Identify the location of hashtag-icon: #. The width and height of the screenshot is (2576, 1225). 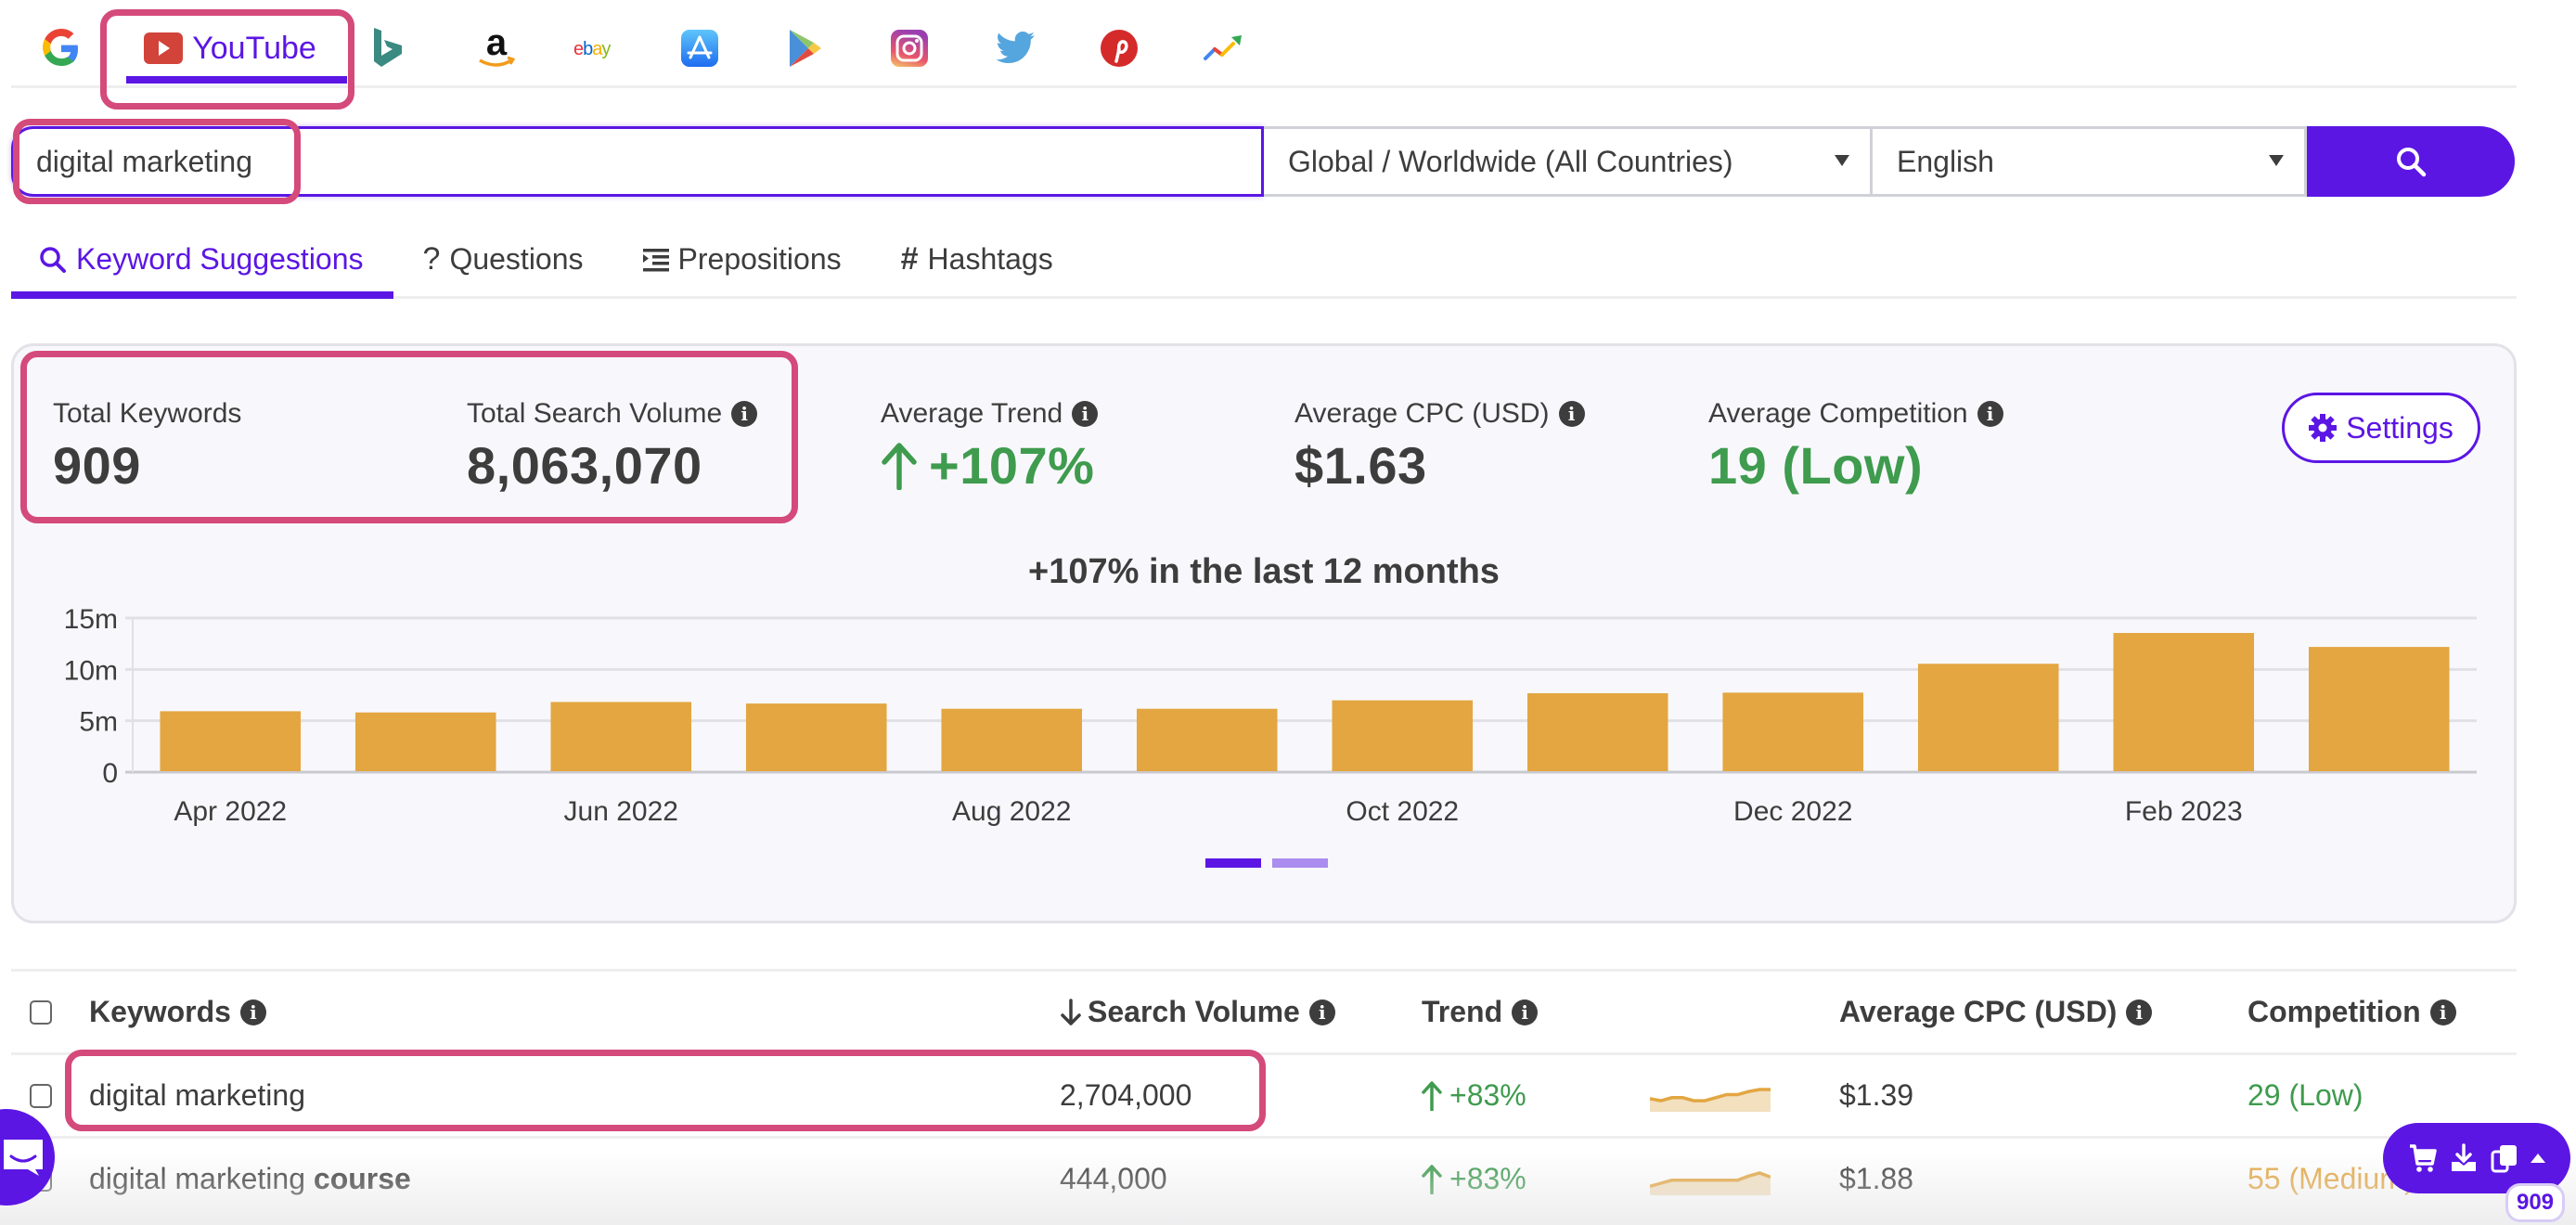
(909, 259).